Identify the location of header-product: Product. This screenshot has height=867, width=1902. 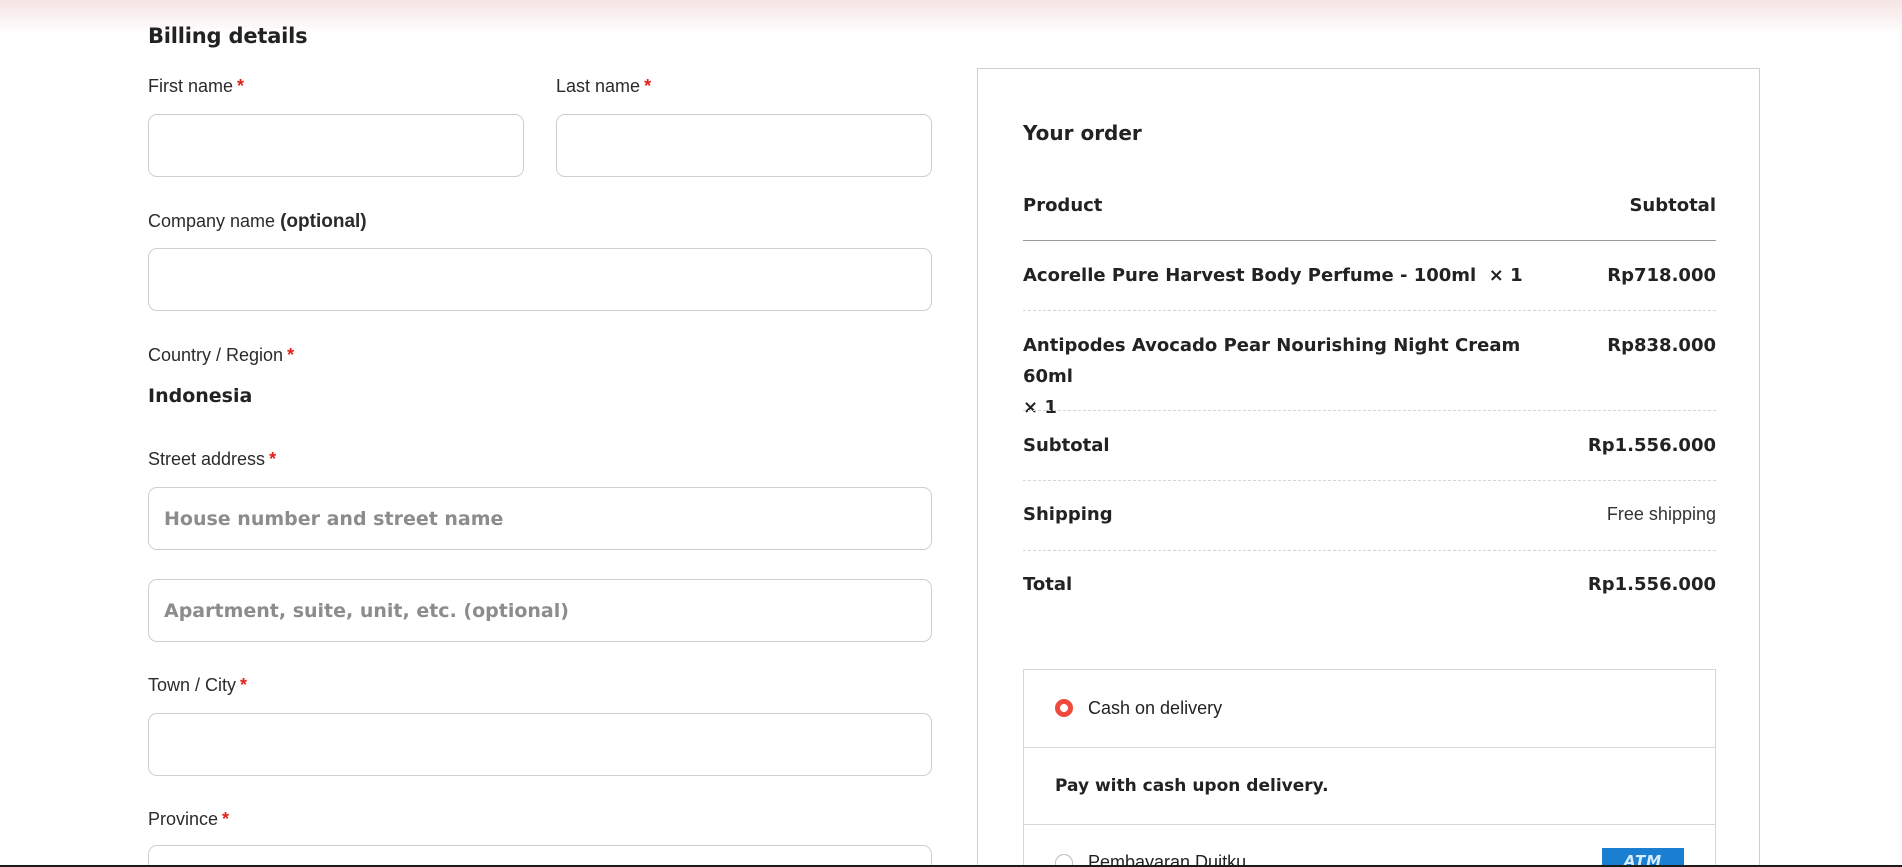
(1063, 205).